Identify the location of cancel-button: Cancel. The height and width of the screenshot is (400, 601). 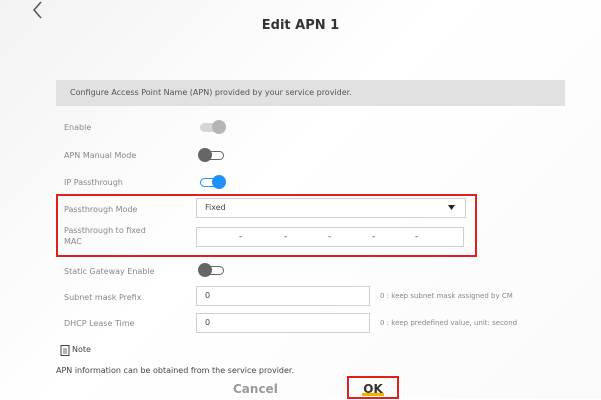
(255, 389).